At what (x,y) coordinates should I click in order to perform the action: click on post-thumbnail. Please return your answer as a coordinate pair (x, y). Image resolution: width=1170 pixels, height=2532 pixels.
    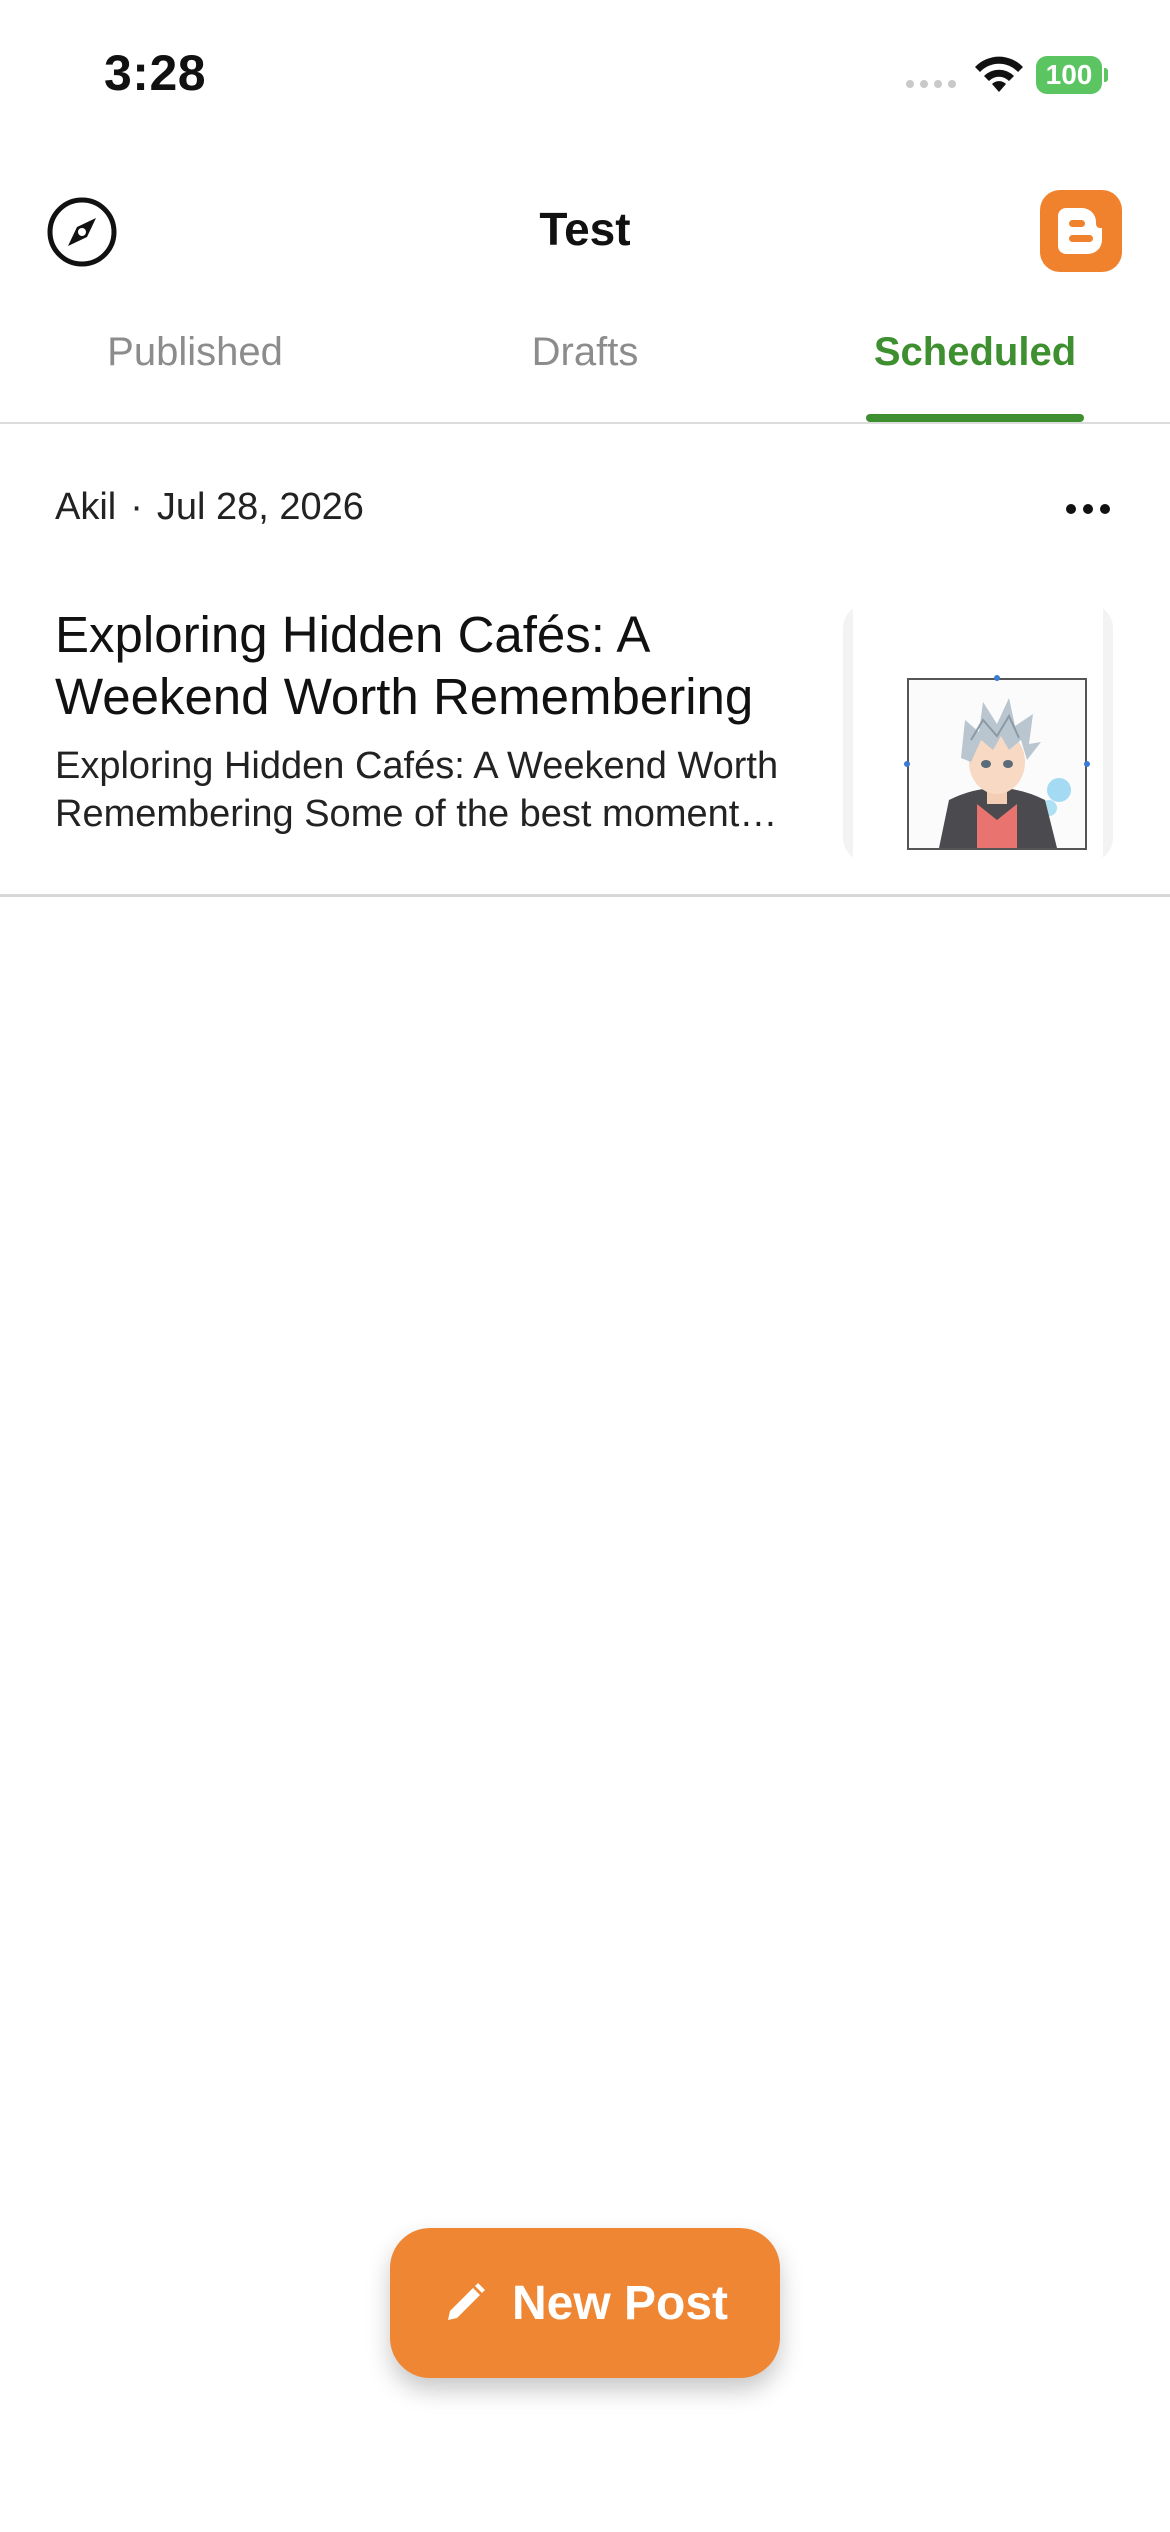
    Looking at the image, I should click on (978, 733).